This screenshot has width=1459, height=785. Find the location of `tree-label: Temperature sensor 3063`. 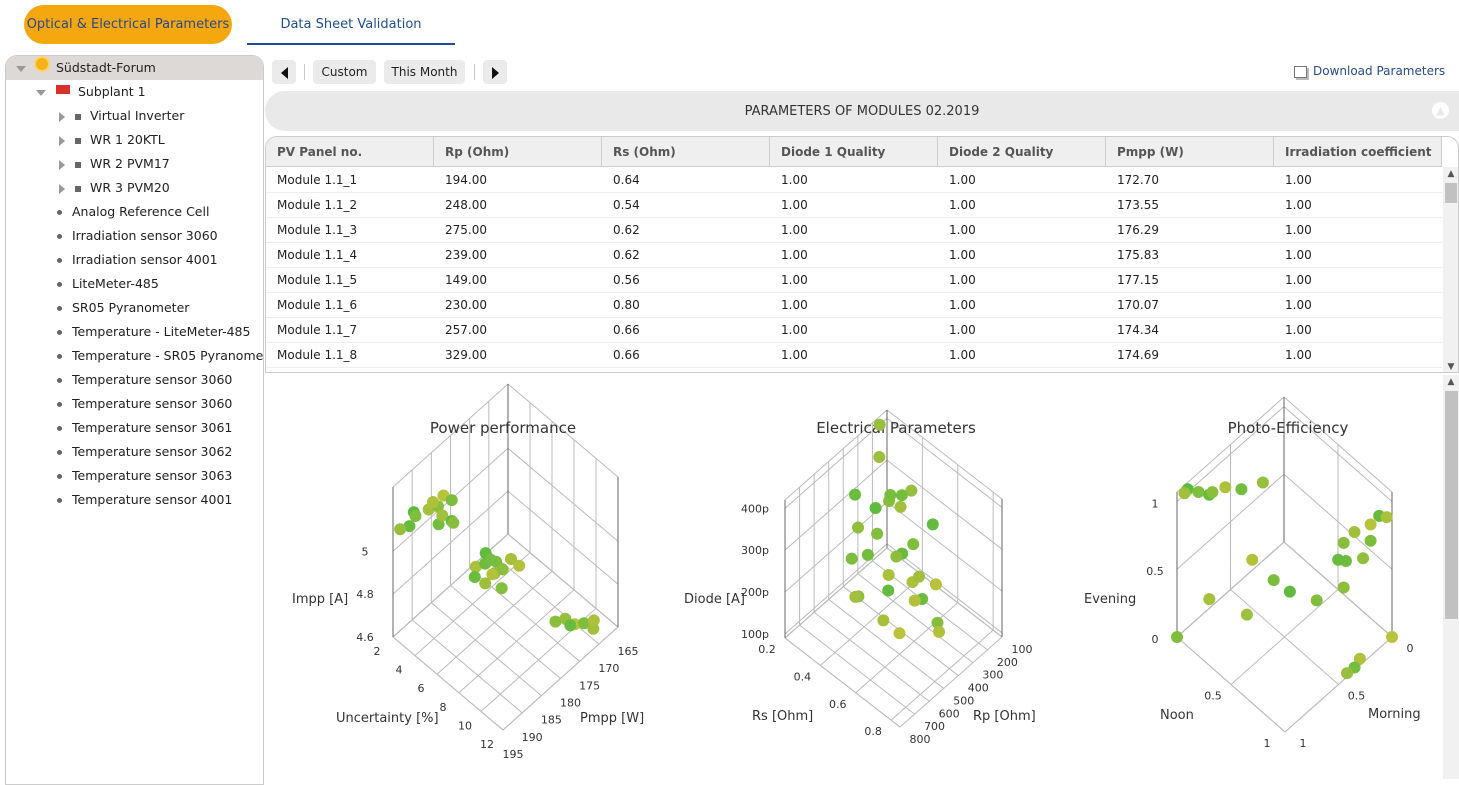

tree-label: Temperature sensor 3063 is located at coordinates (152, 475).